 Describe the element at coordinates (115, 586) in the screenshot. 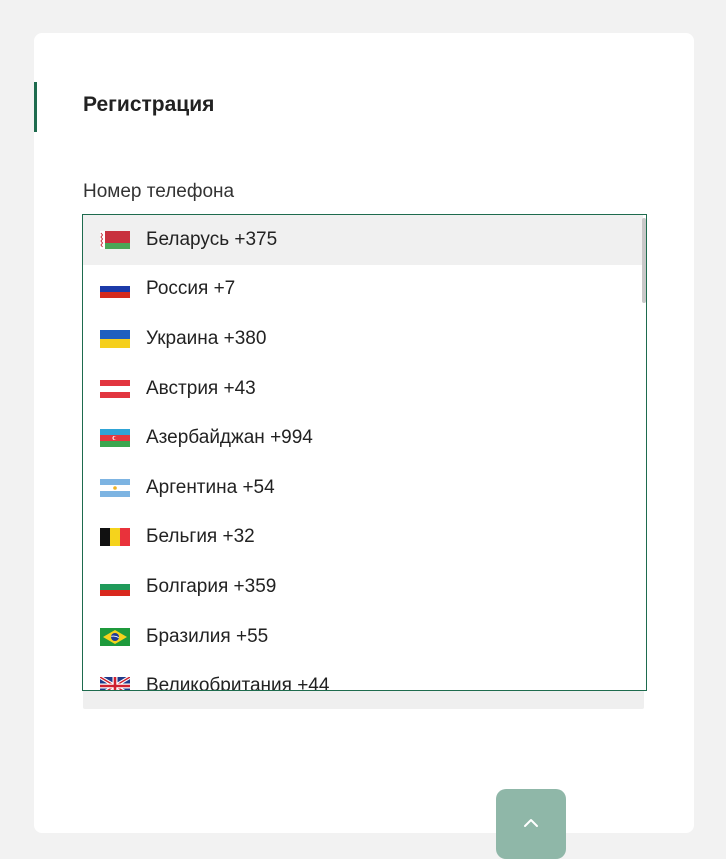

I see `bulgaria-flag-icon` at that location.